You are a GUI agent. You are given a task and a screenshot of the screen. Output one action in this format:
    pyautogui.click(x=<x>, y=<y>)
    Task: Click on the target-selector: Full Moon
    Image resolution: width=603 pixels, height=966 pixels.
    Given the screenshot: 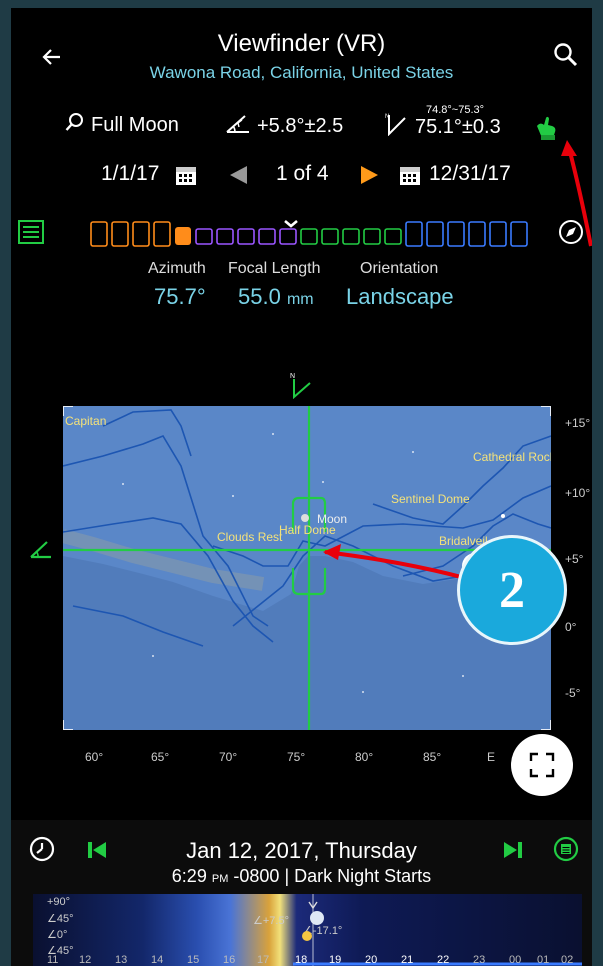 What is the action you would take?
    pyautogui.click(x=122, y=125)
    